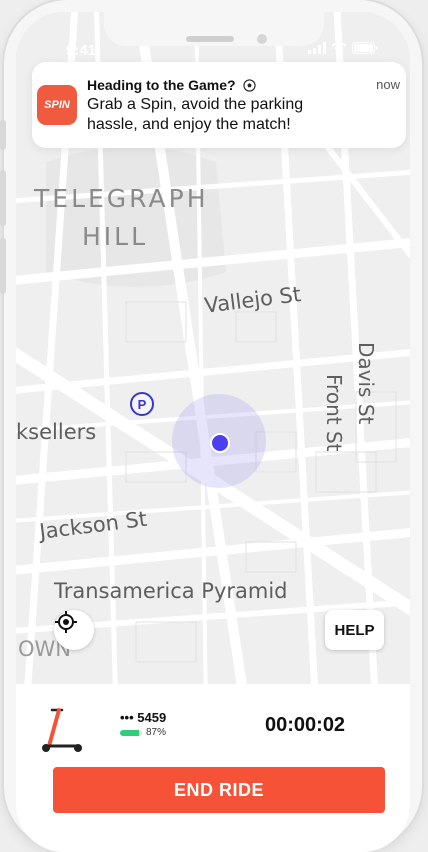  Describe the element at coordinates (250, 87) in the screenshot. I see `soccer-ball-icon` at that location.